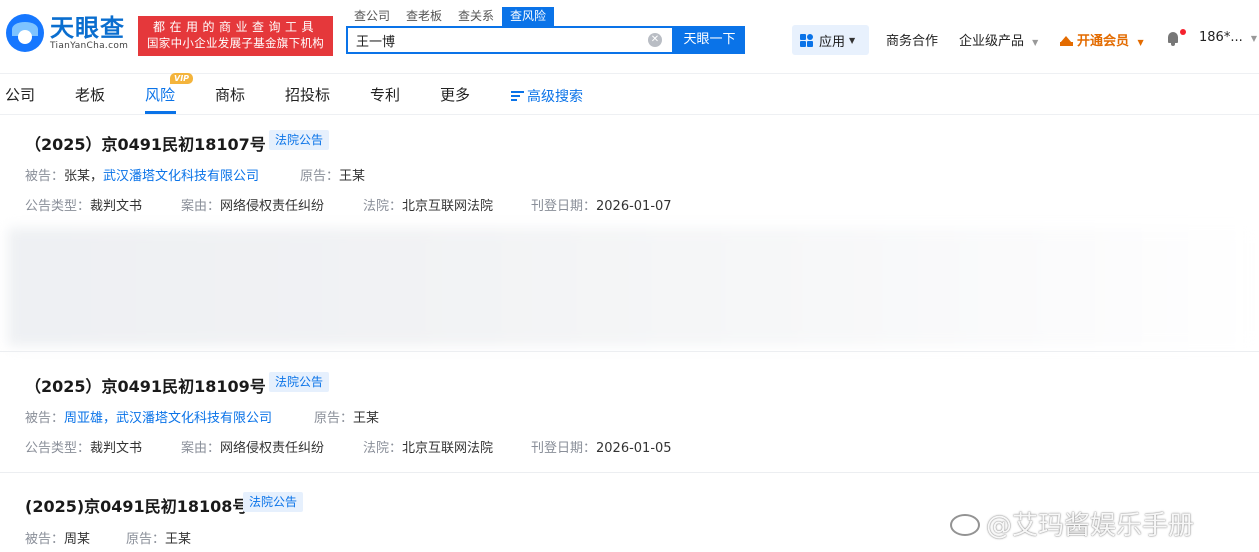 Image resolution: width=1259 pixels, height=552 pixels. I want to click on nav-tab-more: 更多, so click(455, 94).